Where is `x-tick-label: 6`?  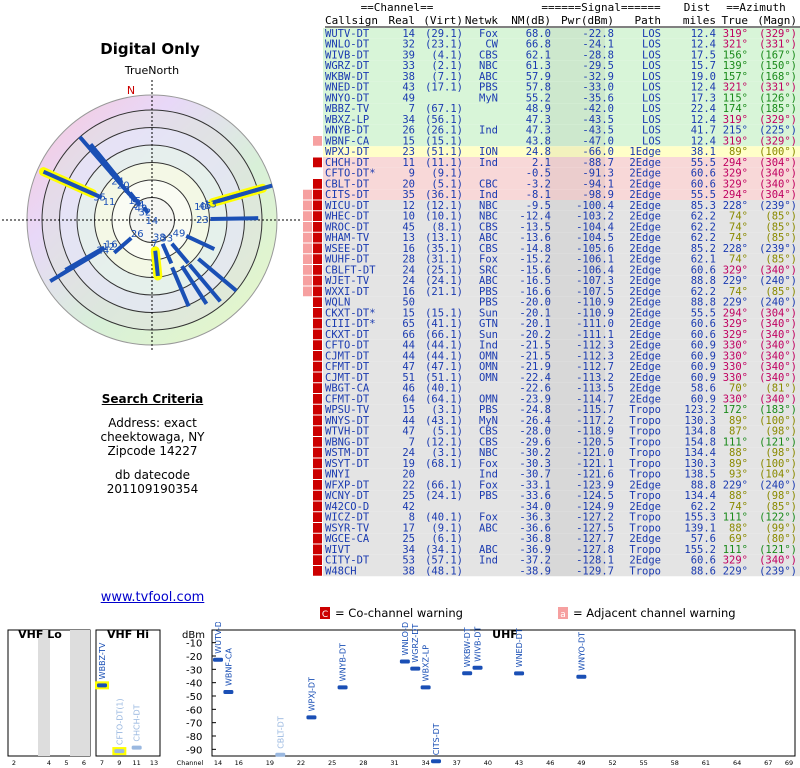
x-tick-label: 6 is located at coordinates (84, 763).